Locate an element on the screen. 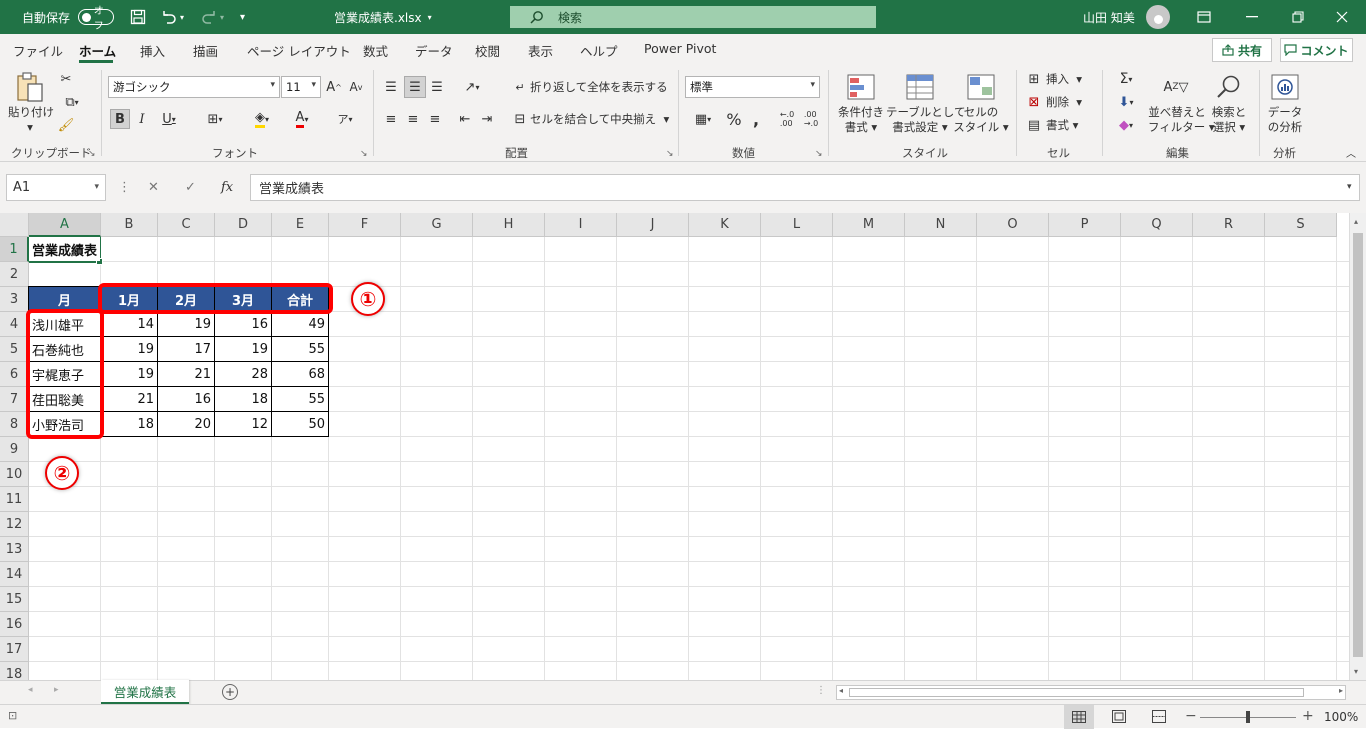 The image size is (1366, 729). redo-icon: ▾ is located at coordinates (212, 17).